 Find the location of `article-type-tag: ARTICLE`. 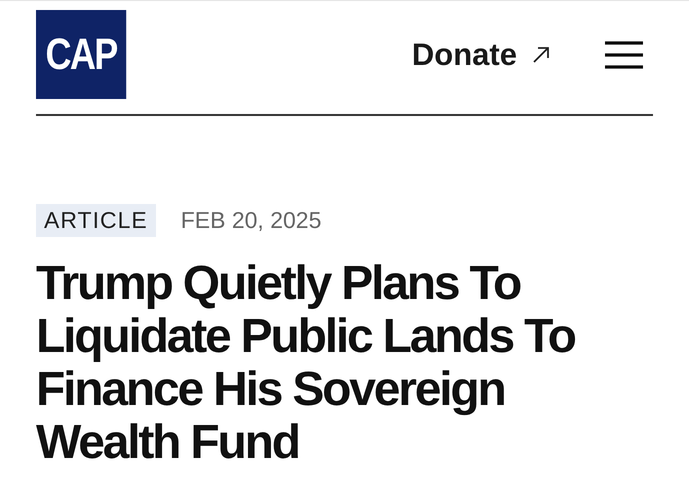

article-type-tag: ARTICLE is located at coordinates (96, 220).